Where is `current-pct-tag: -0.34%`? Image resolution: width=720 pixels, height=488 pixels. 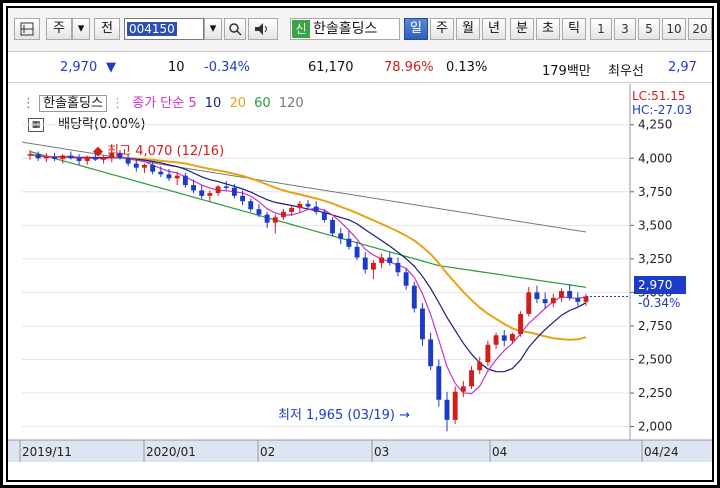 current-pct-tag: -0.34% is located at coordinates (659, 303).